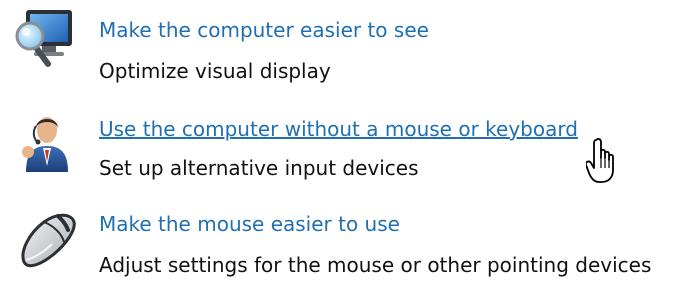 The width and height of the screenshot is (685, 282). Describe the element at coordinates (259, 168) in the screenshot. I see `set-up-alternative-input-devices-description: Set up alternative input devices` at that location.